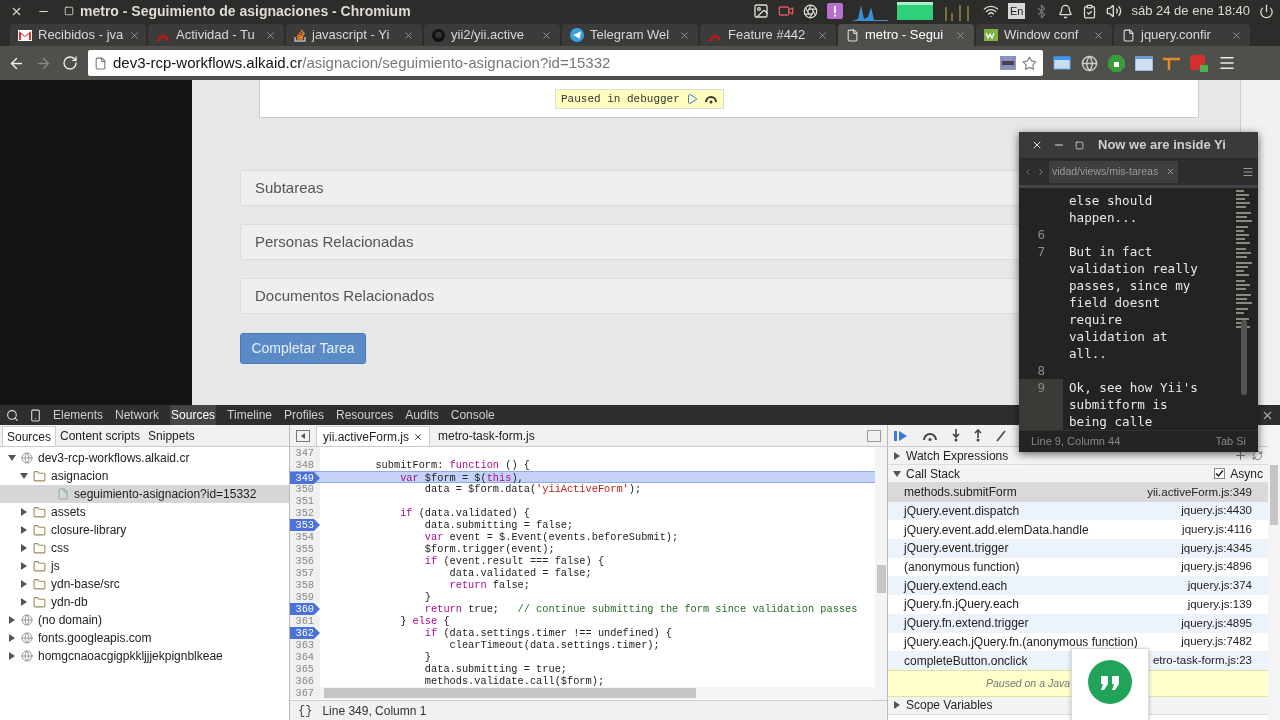 The image size is (1280, 720). Describe the element at coordinates (492, 35) in the screenshot. I see `browser-tab: yii2/yii.active` at that location.